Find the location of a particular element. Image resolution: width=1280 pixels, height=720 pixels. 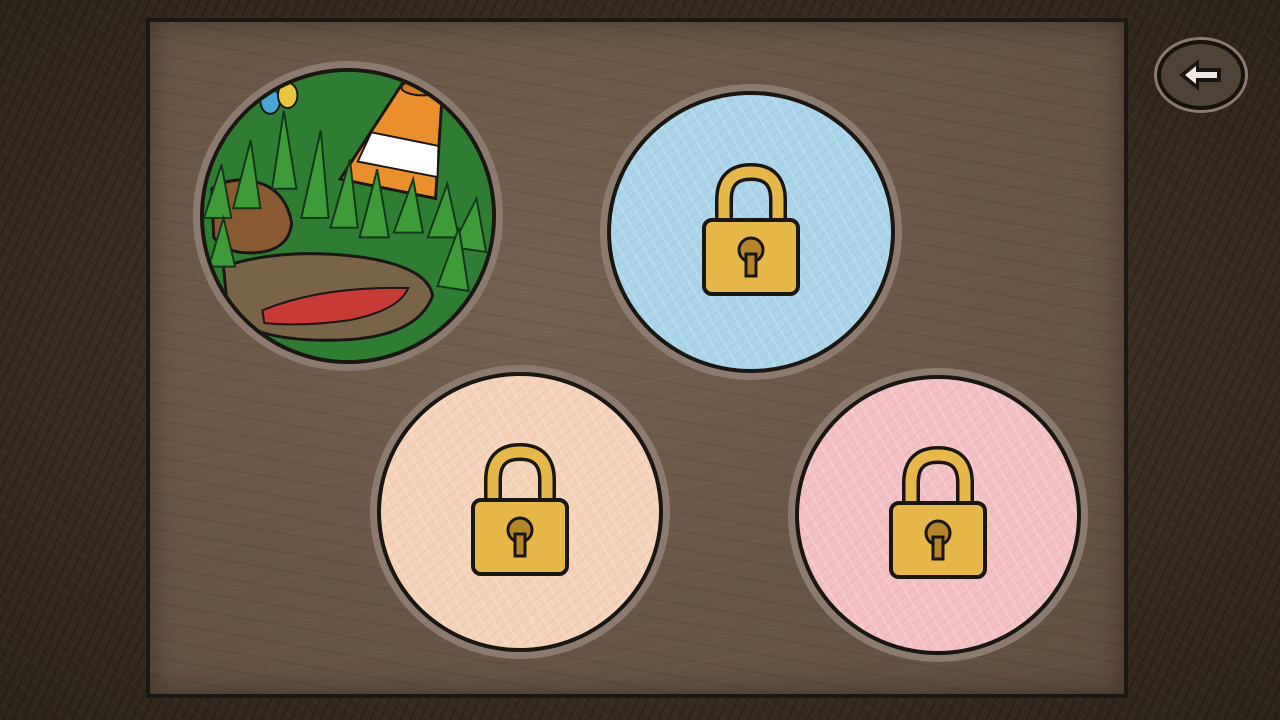

level-1-button is located at coordinates (348, 216).